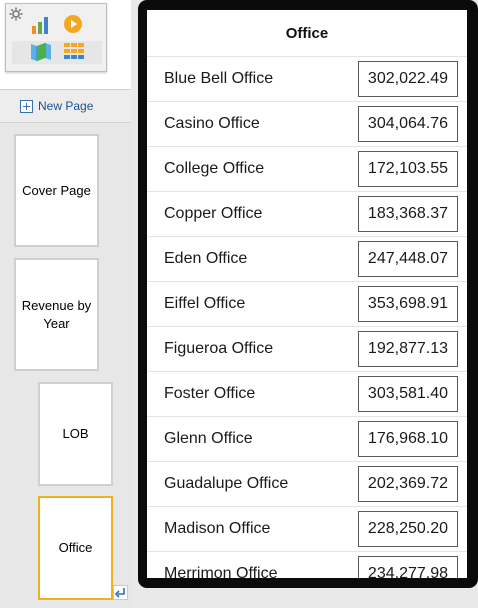 This screenshot has width=478, height=608. What do you see at coordinates (307, 124) in the screenshot?
I see `list-item: Casino Office 304,064.76` at bounding box center [307, 124].